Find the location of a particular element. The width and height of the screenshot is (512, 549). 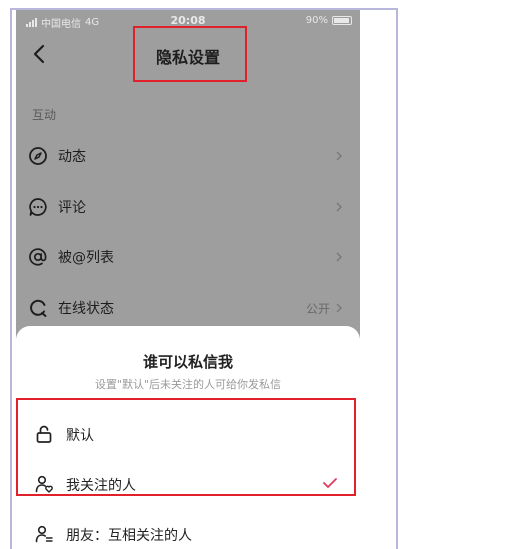

settings-item-label: 评论 is located at coordinates (72, 208).